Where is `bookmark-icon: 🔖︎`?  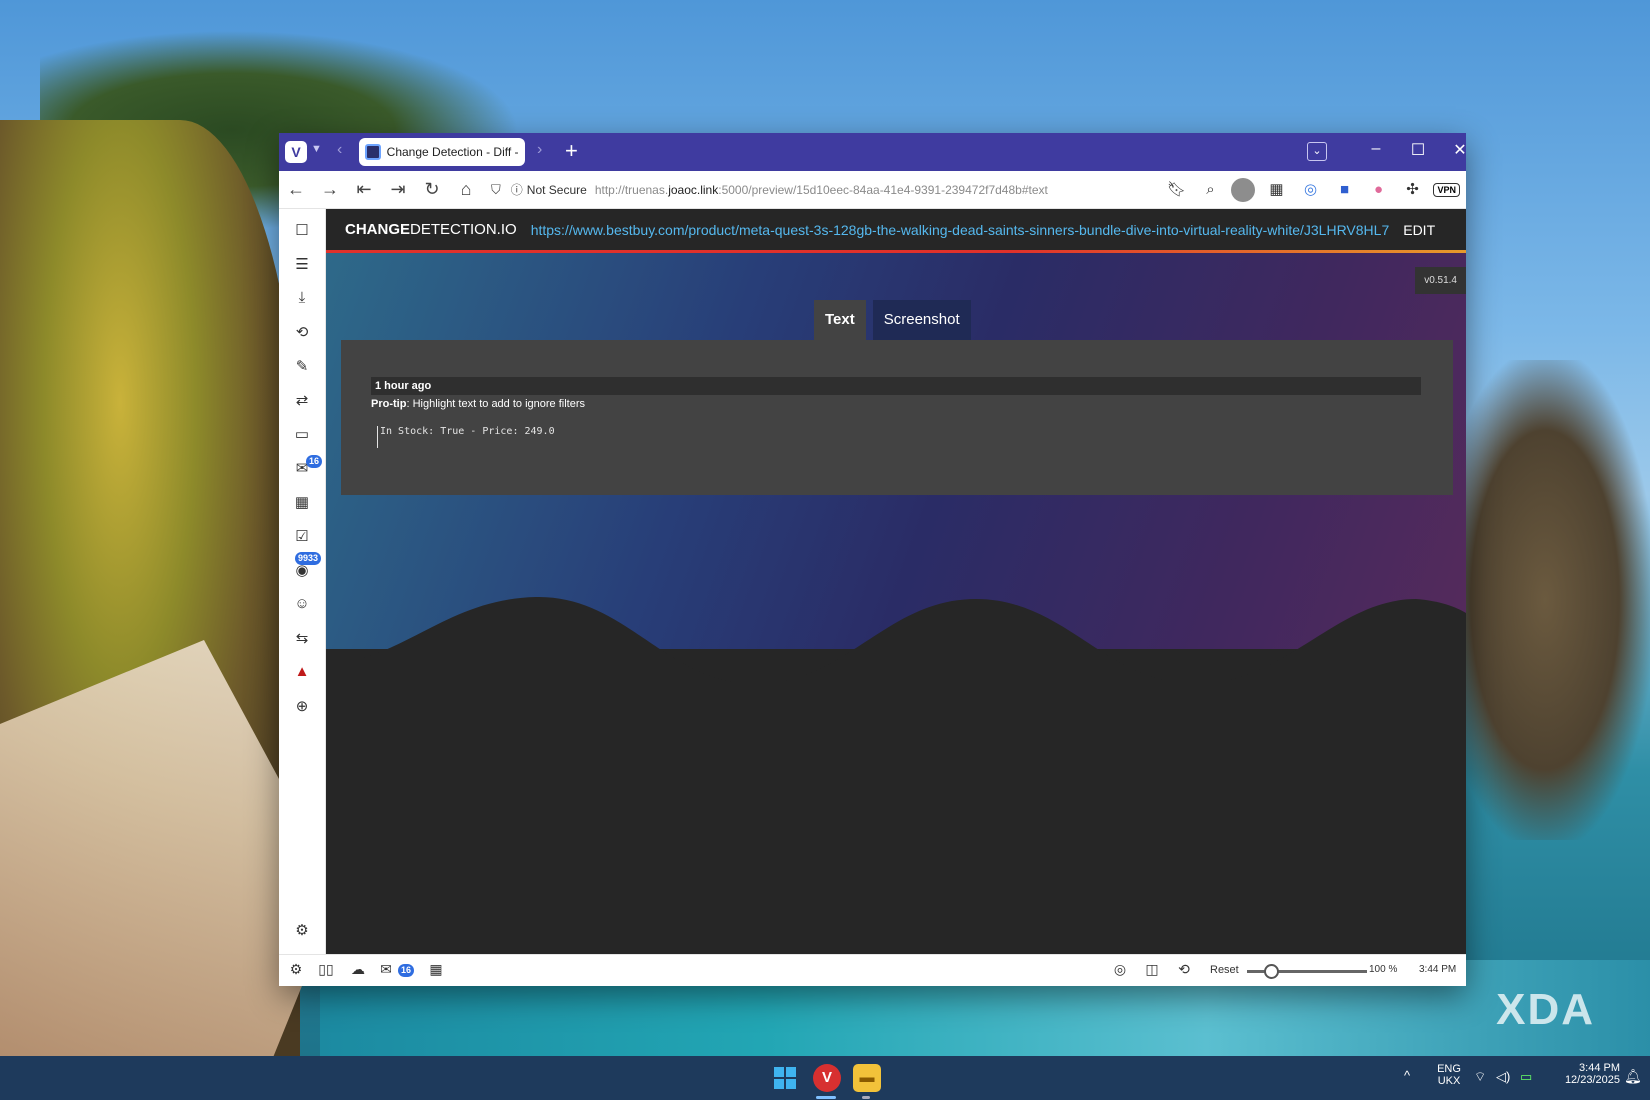 bookmark-icon: 🔖︎ is located at coordinates (1176, 190).